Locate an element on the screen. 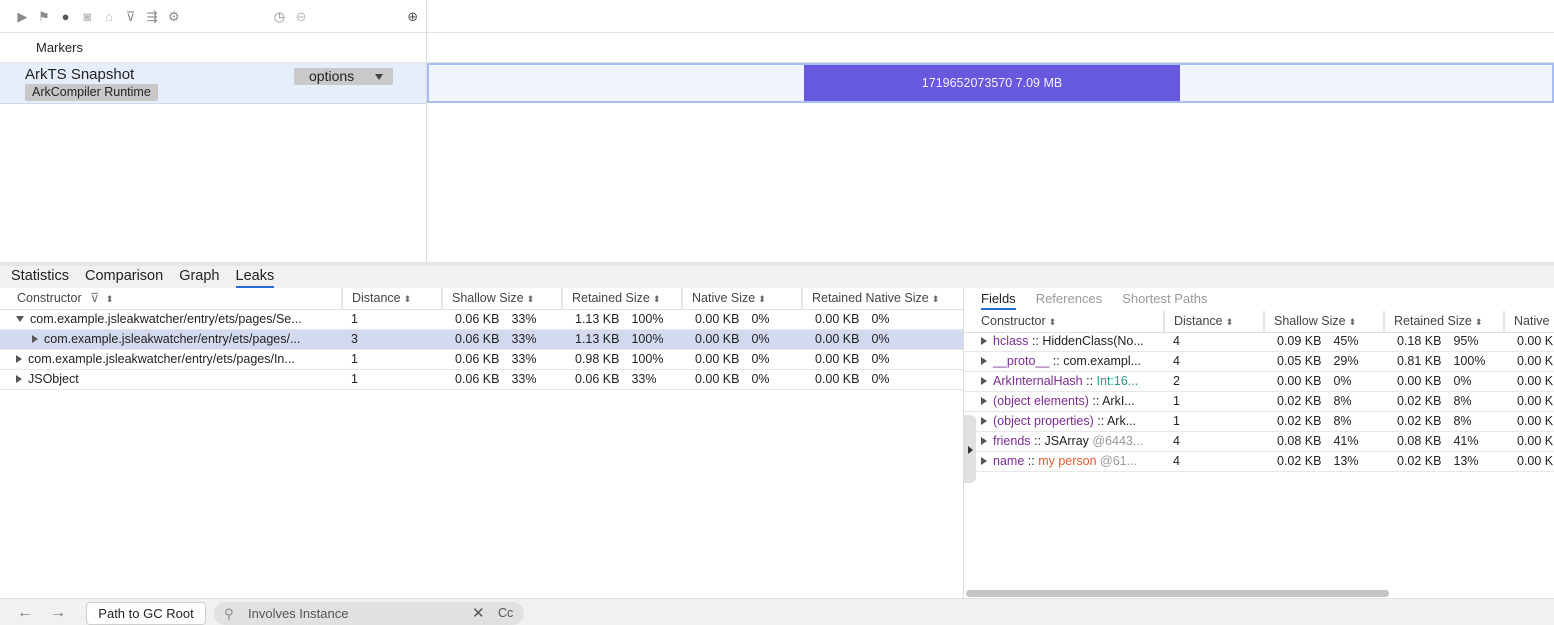  tab-statistics: Statistics is located at coordinates (40, 277).